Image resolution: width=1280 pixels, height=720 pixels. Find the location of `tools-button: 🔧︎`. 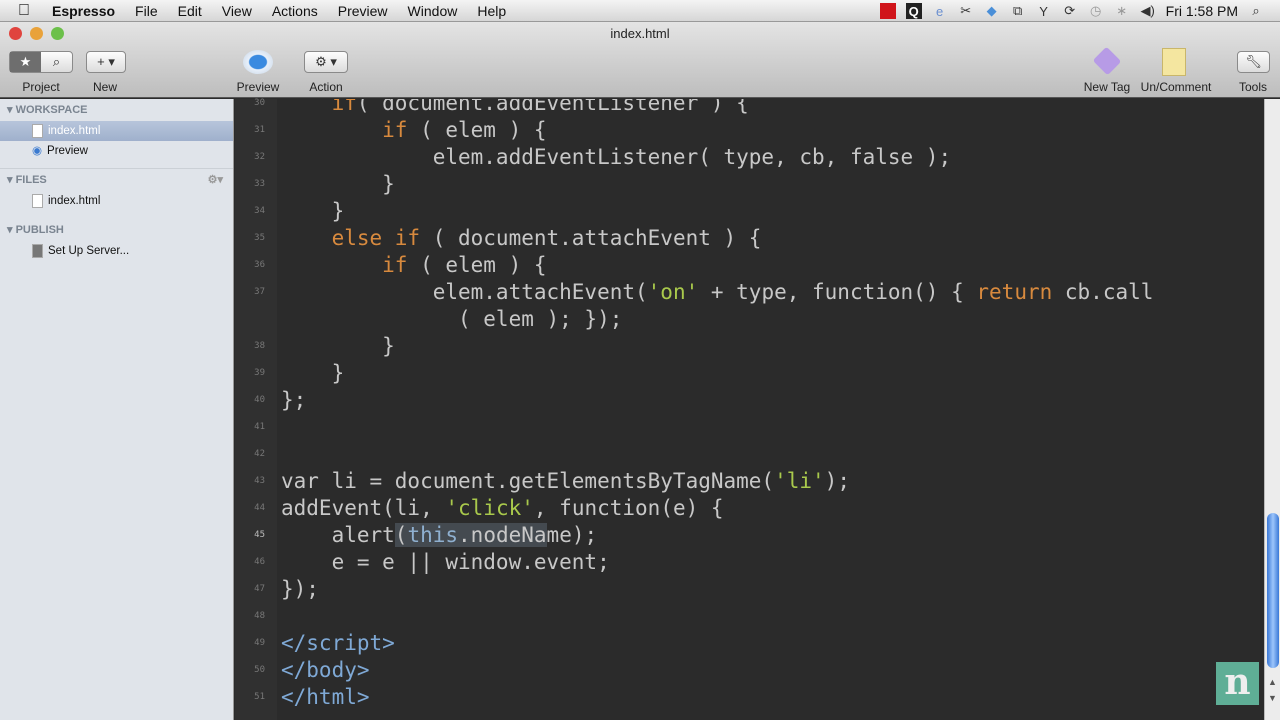

tools-button: 🔧︎ is located at coordinates (1253, 62).